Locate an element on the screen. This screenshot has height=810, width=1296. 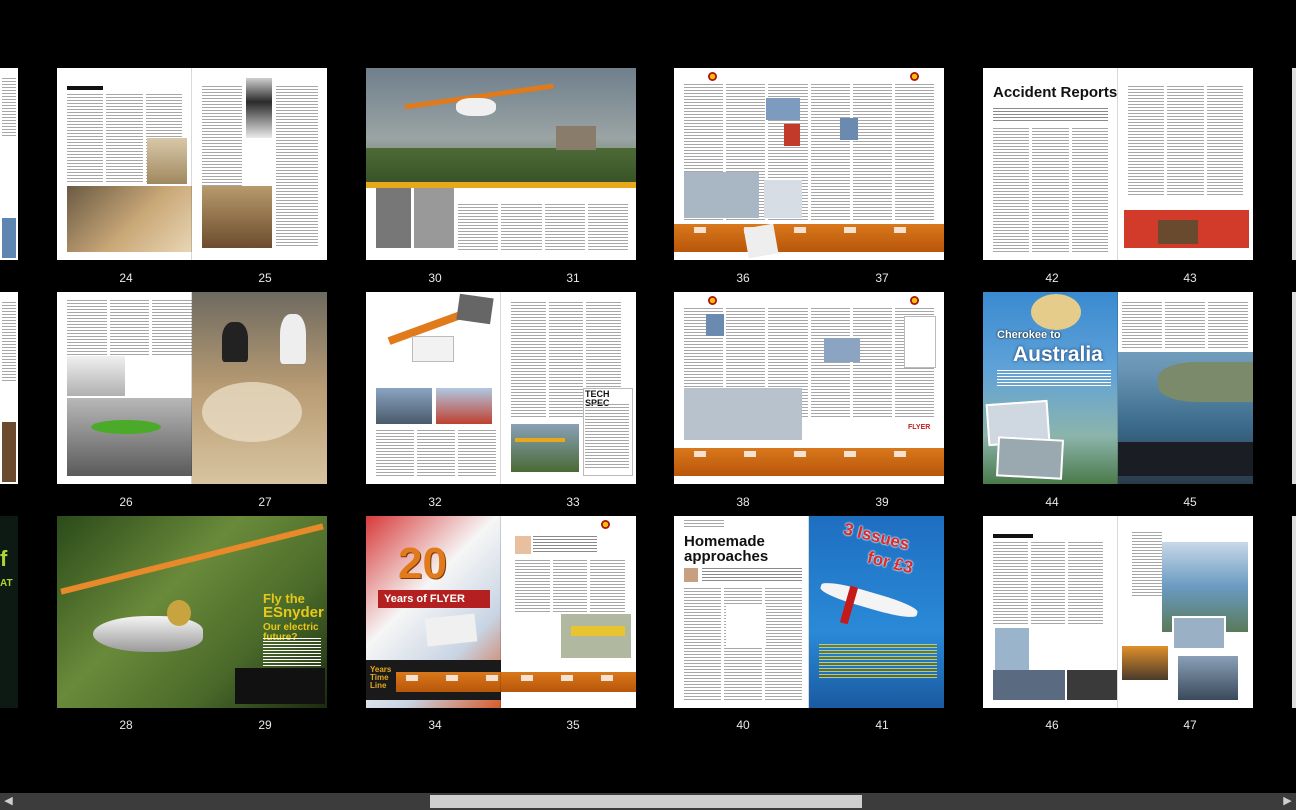
headline-esnyder: ESnyder is located at coordinates (293, 612).